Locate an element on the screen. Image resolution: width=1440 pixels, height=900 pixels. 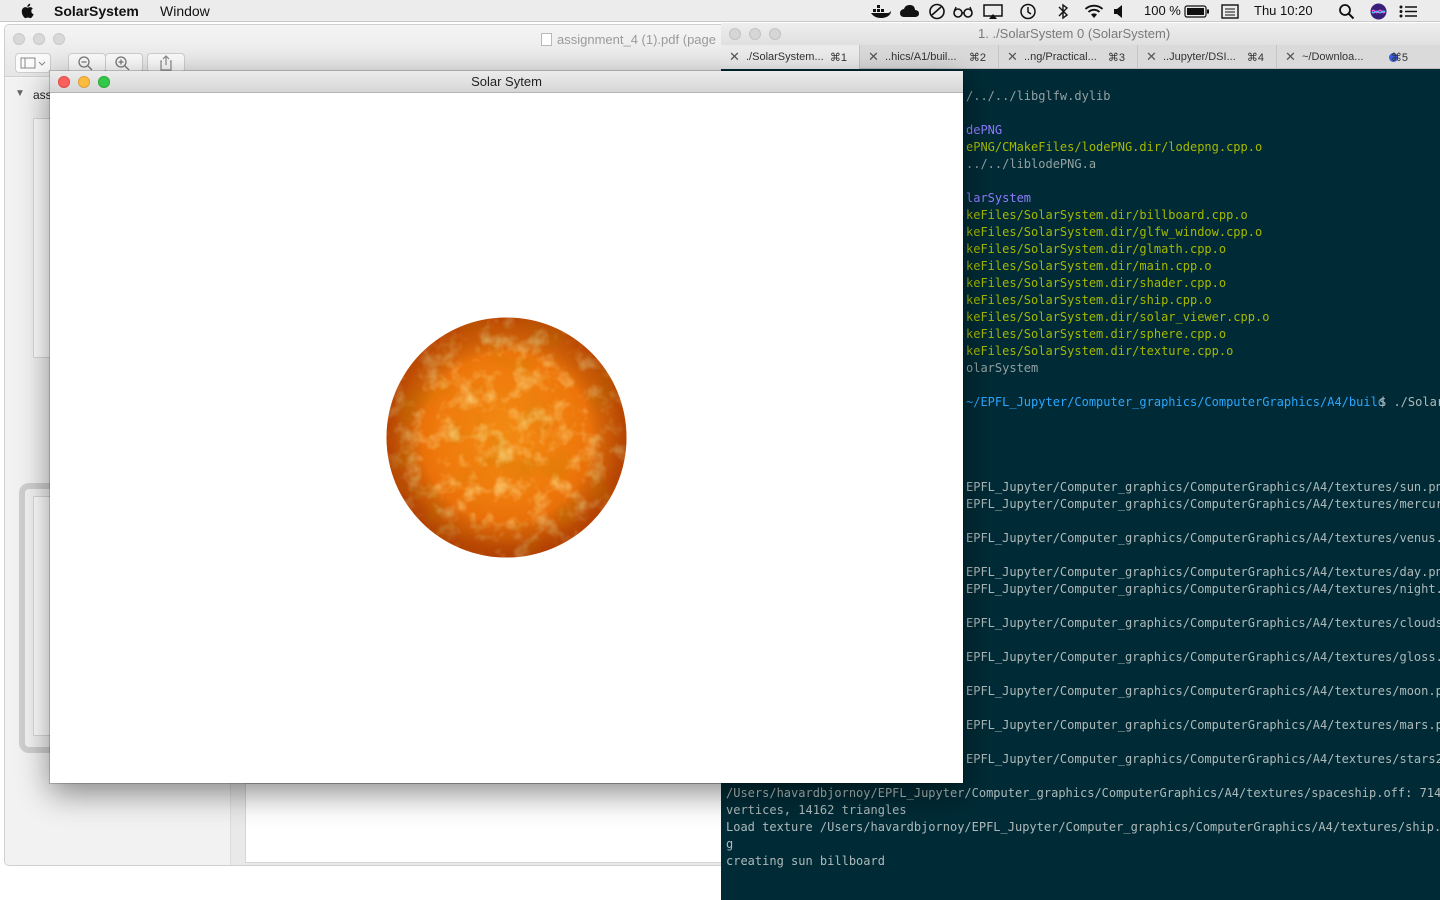
terminal-line: dePNG is located at coordinates (984, 130).